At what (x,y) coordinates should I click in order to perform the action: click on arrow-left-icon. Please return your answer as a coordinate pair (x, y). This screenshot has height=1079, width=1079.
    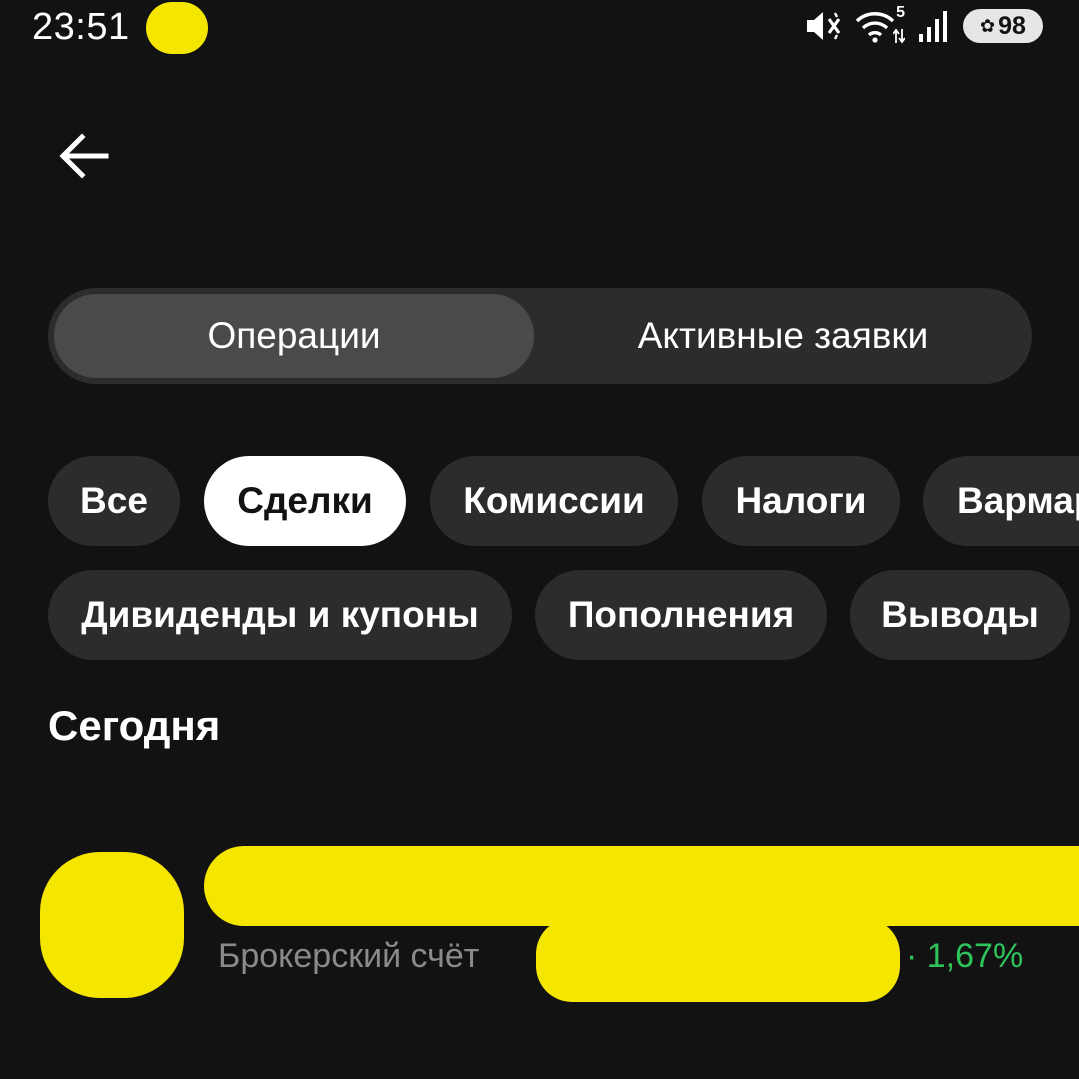
    Looking at the image, I should click on (84, 156).